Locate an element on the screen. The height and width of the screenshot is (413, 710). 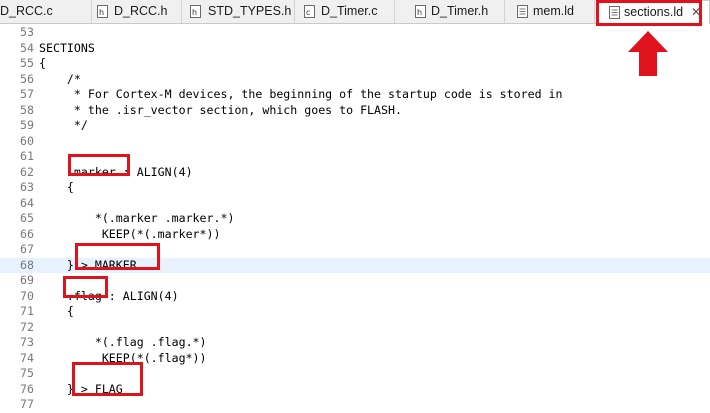
code-text: */ is located at coordinates (63, 125).